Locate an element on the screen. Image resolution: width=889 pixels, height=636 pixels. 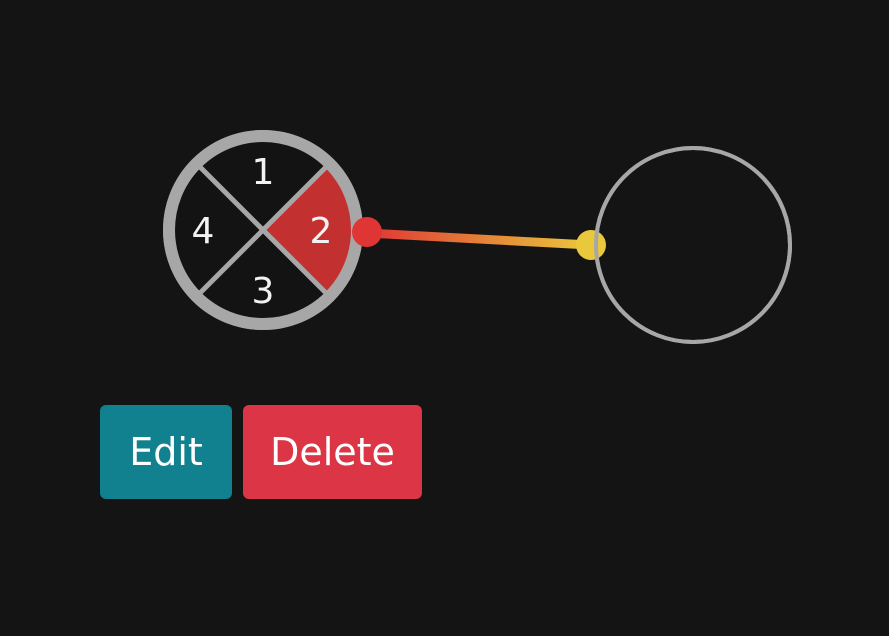
connector-line is located at coordinates (478, 239).